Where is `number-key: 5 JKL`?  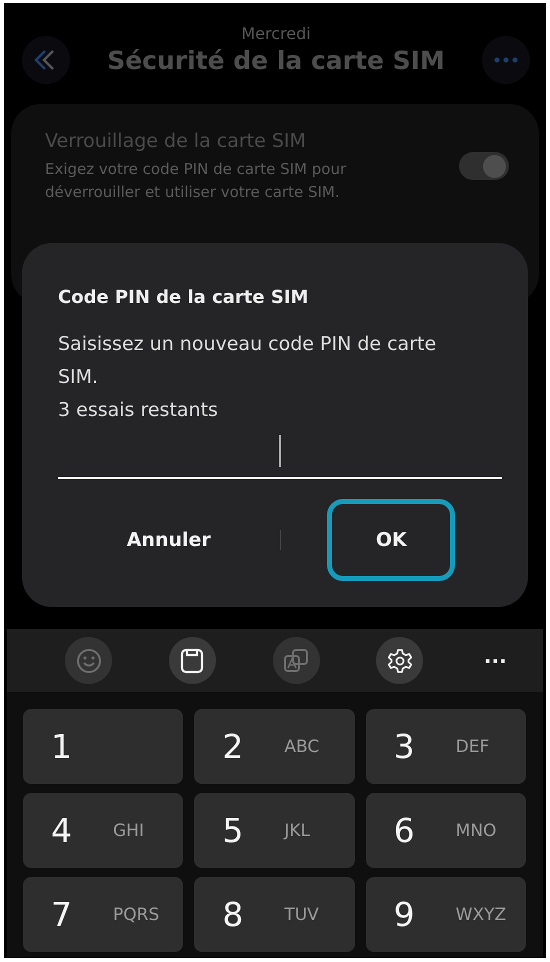 number-key: 5 JKL is located at coordinates (274, 830).